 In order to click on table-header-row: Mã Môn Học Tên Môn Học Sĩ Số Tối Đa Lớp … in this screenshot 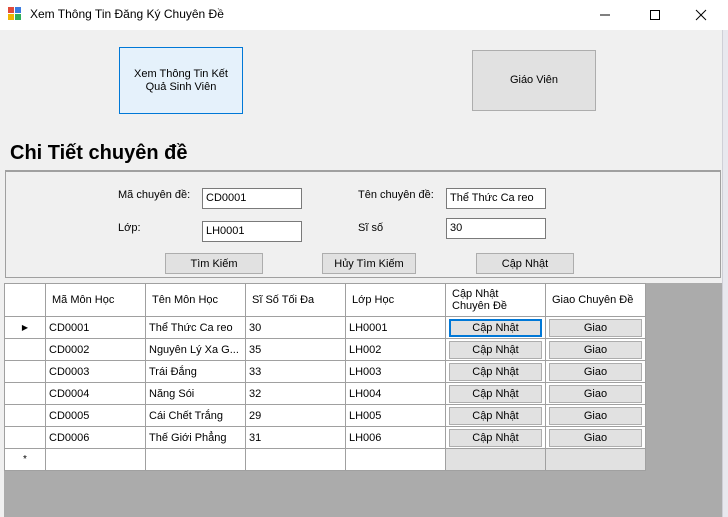, I will do `click(325, 300)`.